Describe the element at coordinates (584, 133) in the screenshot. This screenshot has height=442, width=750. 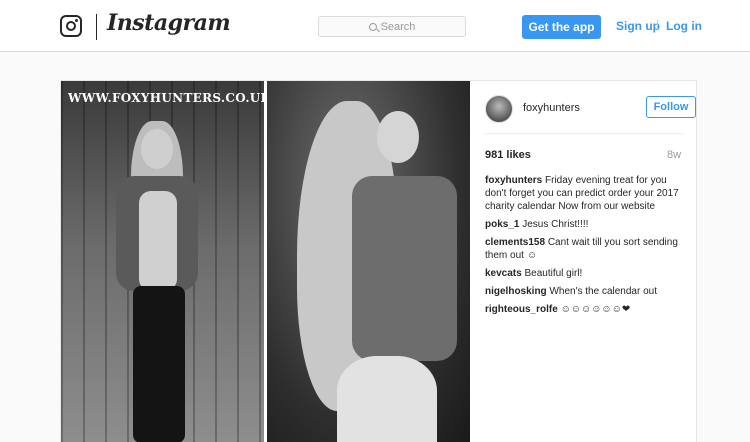
I see `divider` at that location.